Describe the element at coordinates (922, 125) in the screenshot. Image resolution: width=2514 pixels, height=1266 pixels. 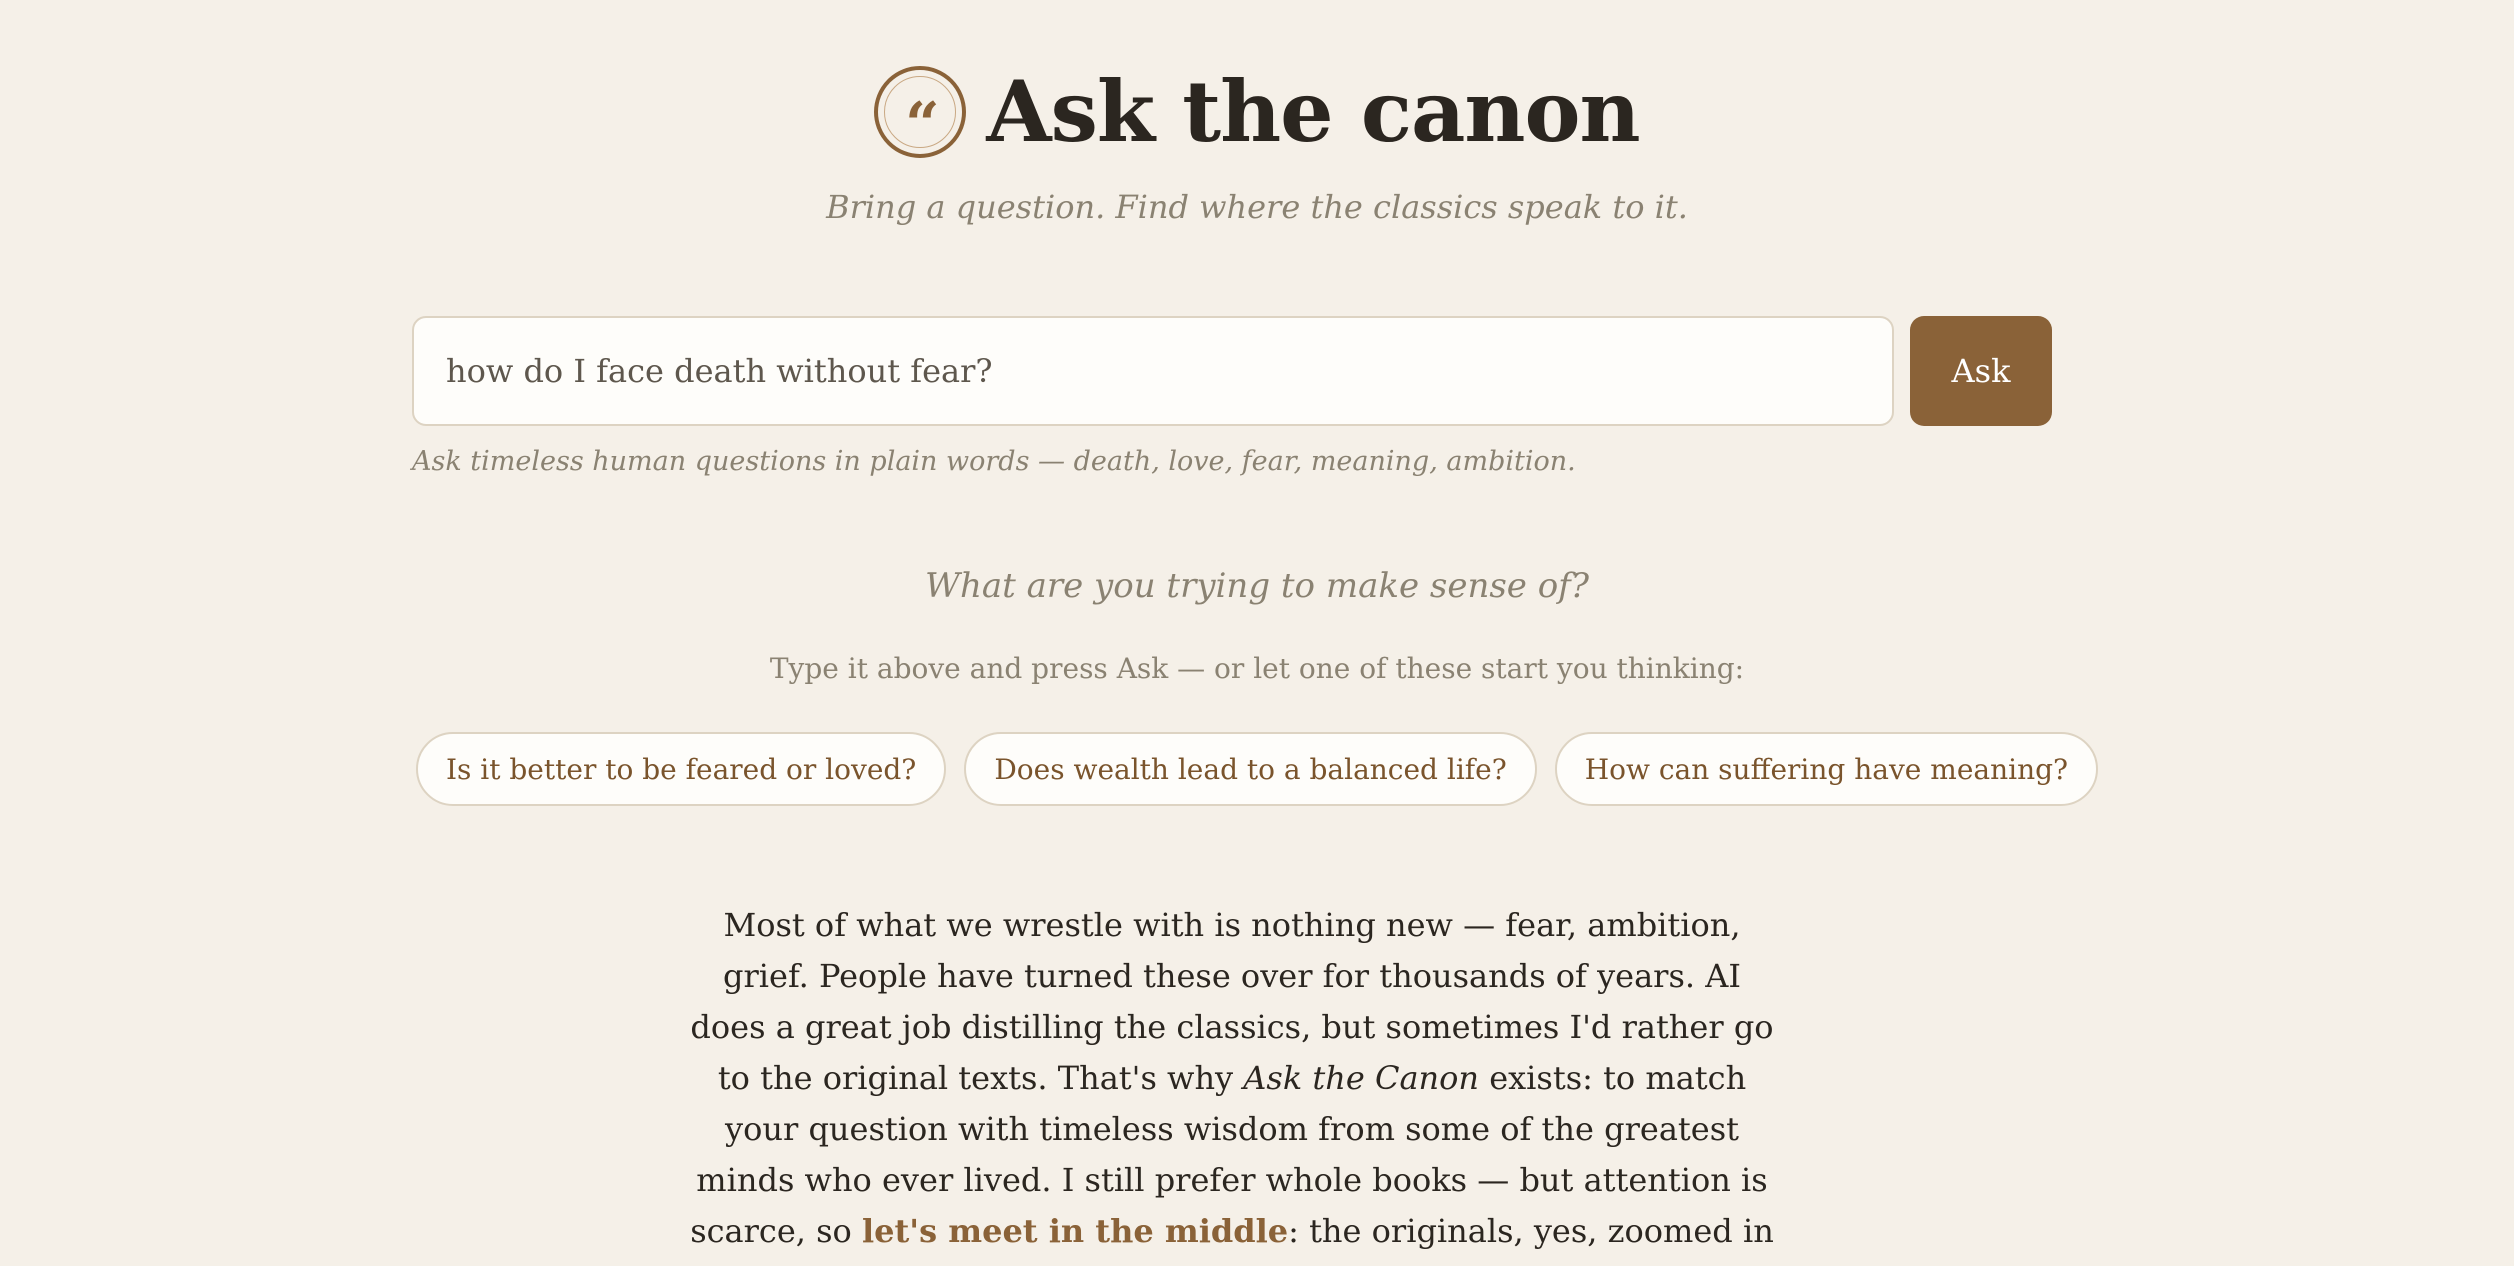
I see `quote-glyph: “` at that location.